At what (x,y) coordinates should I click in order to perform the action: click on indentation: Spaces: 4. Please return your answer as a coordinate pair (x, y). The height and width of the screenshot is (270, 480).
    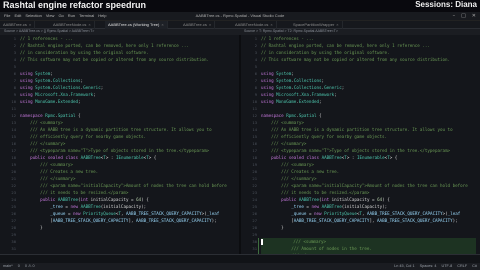
    Looking at the image, I should click on (428, 266).